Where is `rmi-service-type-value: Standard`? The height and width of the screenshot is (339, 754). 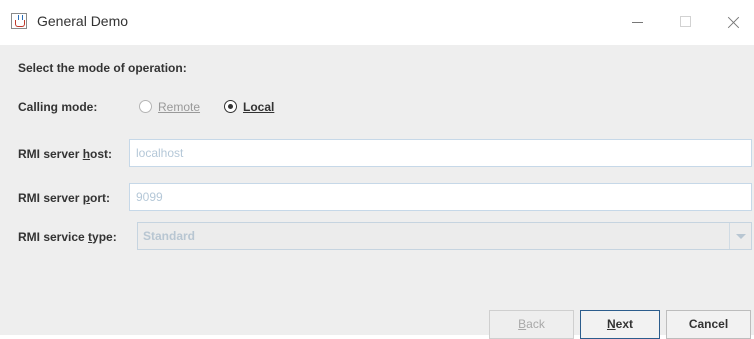
rmi-service-type-value: Standard is located at coordinates (169, 236).